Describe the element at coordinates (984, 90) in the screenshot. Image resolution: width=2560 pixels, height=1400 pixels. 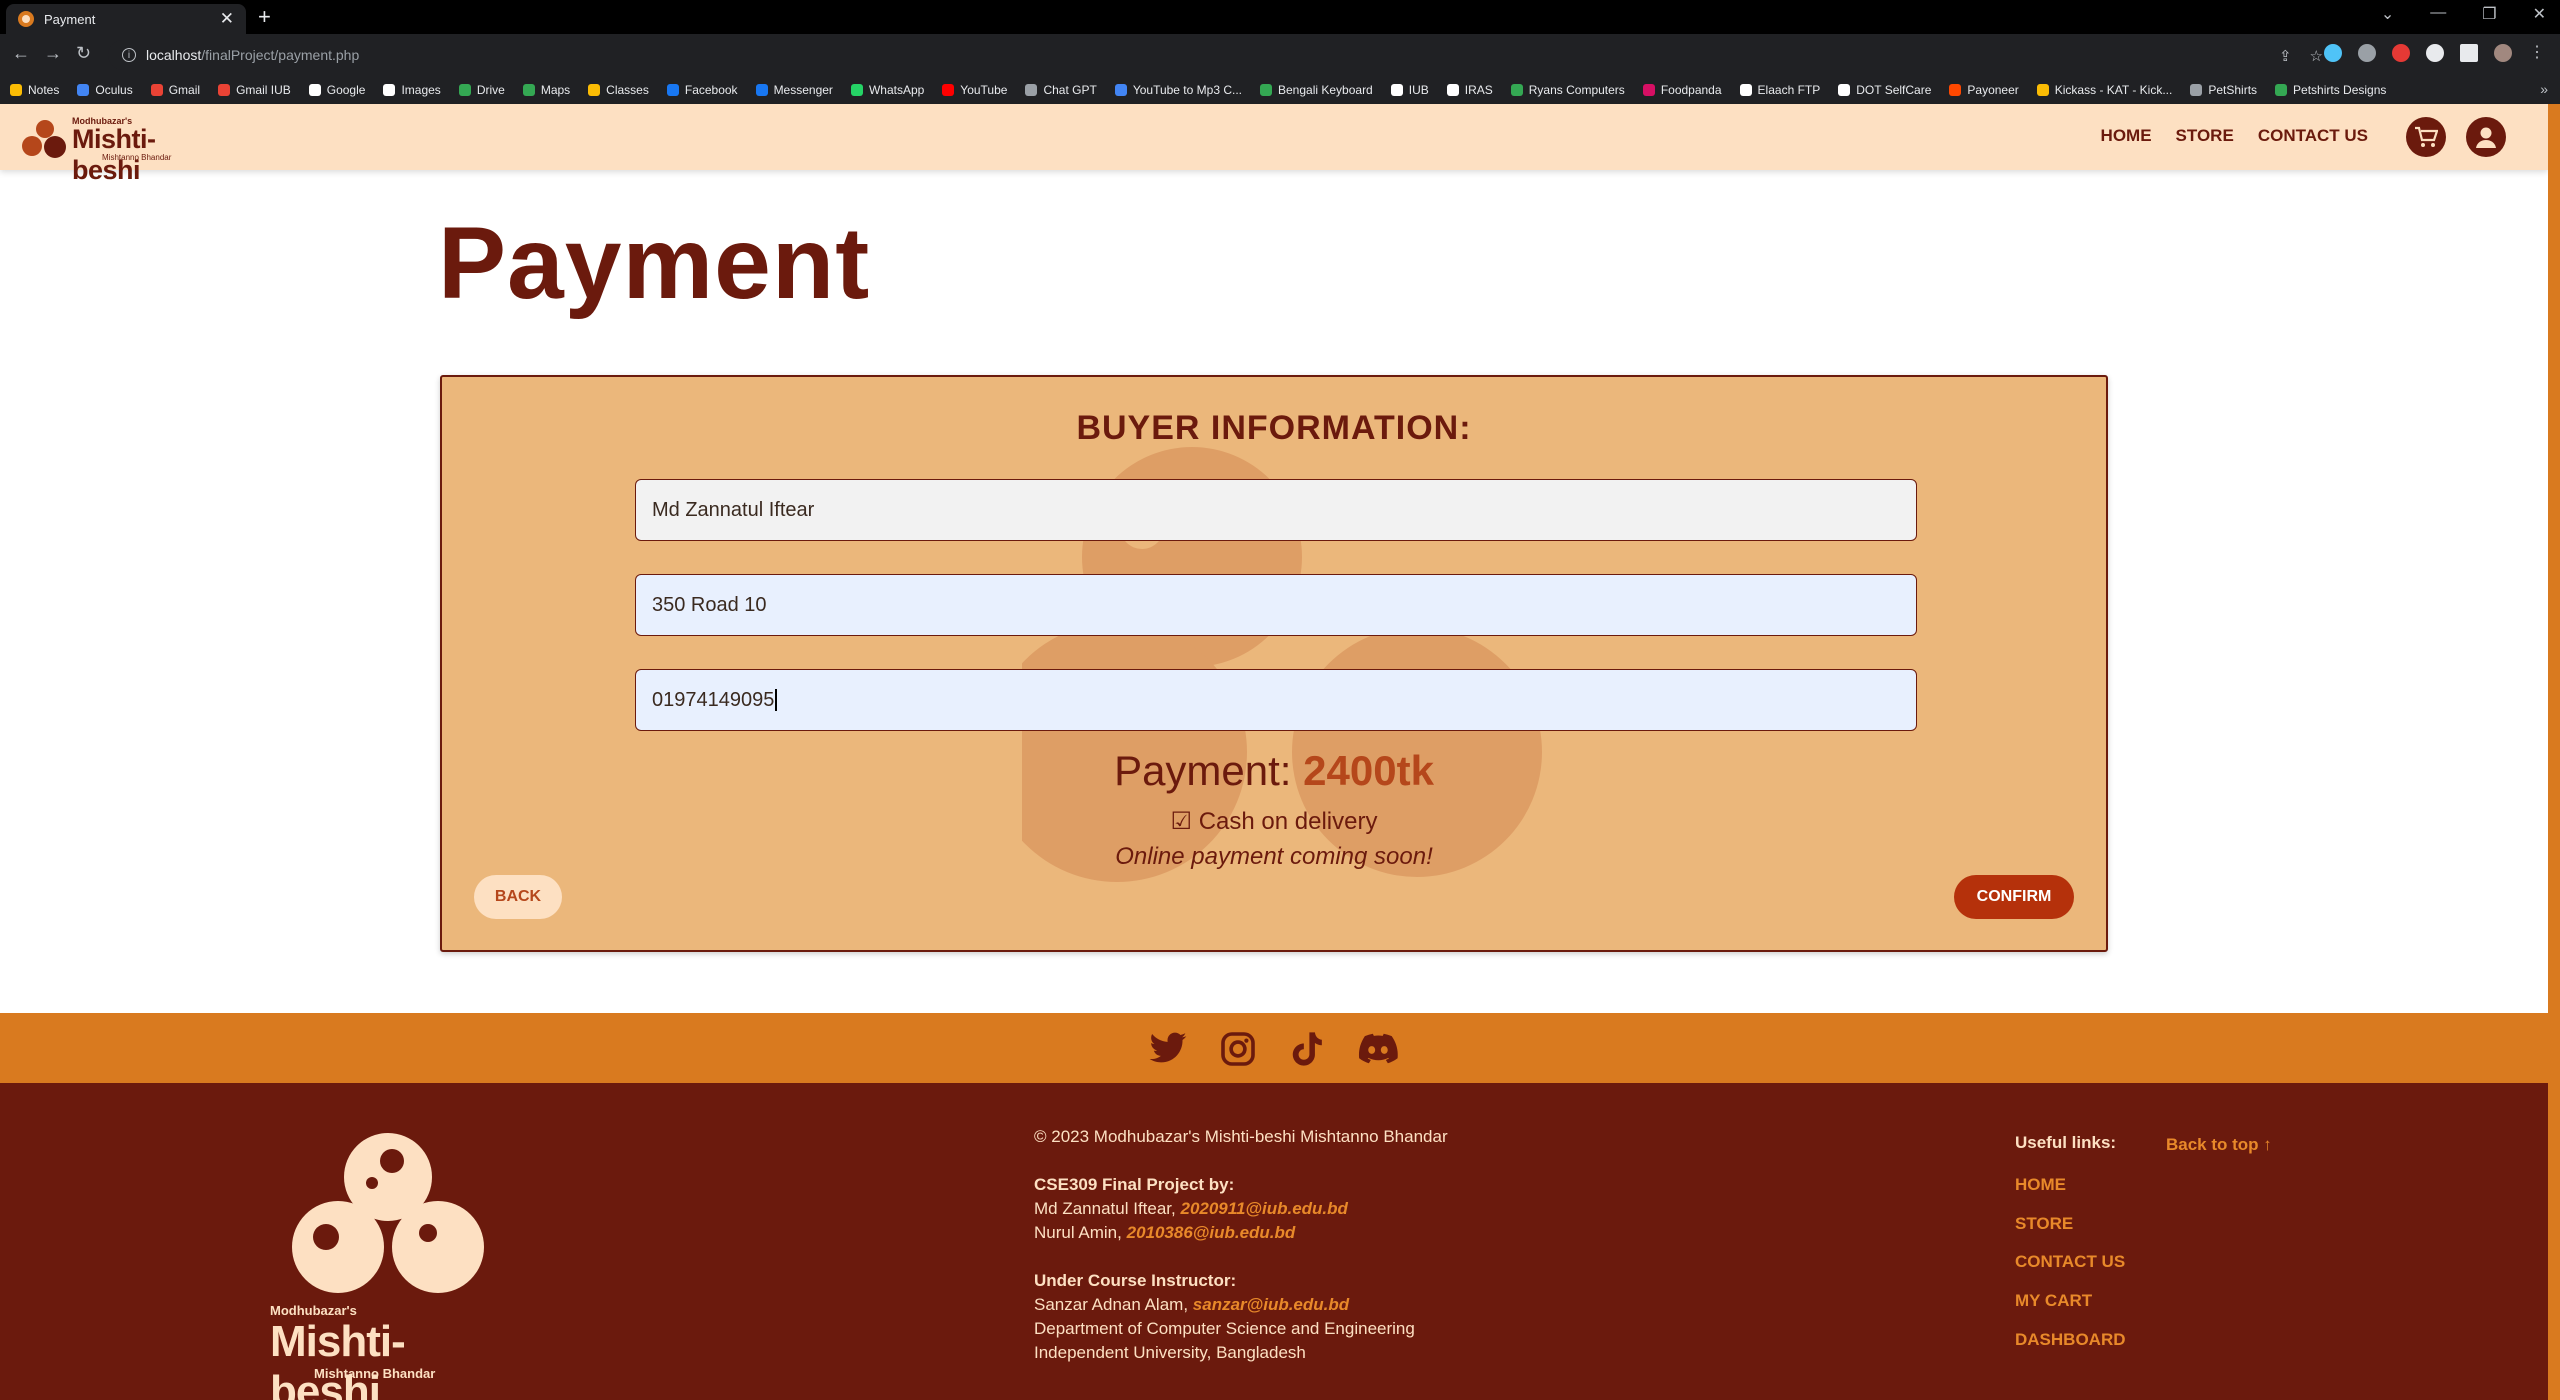
I see `bookmark-label: YouTube` at that location.